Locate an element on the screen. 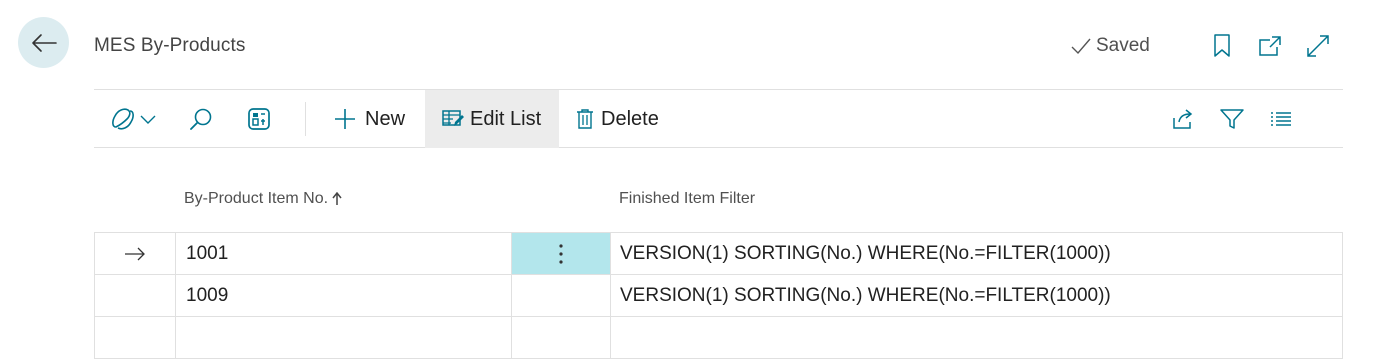 This screenshot has width=1388, height=361. analysis-mode-button is located at coordinates (262, 119).